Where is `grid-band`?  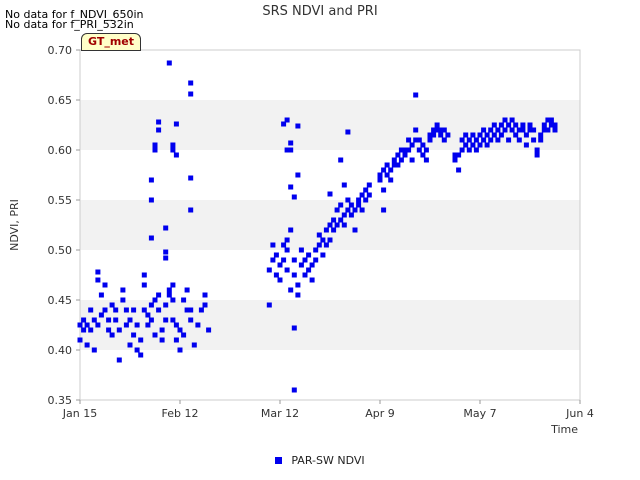 grid-band is located at coordinates (330, 325).